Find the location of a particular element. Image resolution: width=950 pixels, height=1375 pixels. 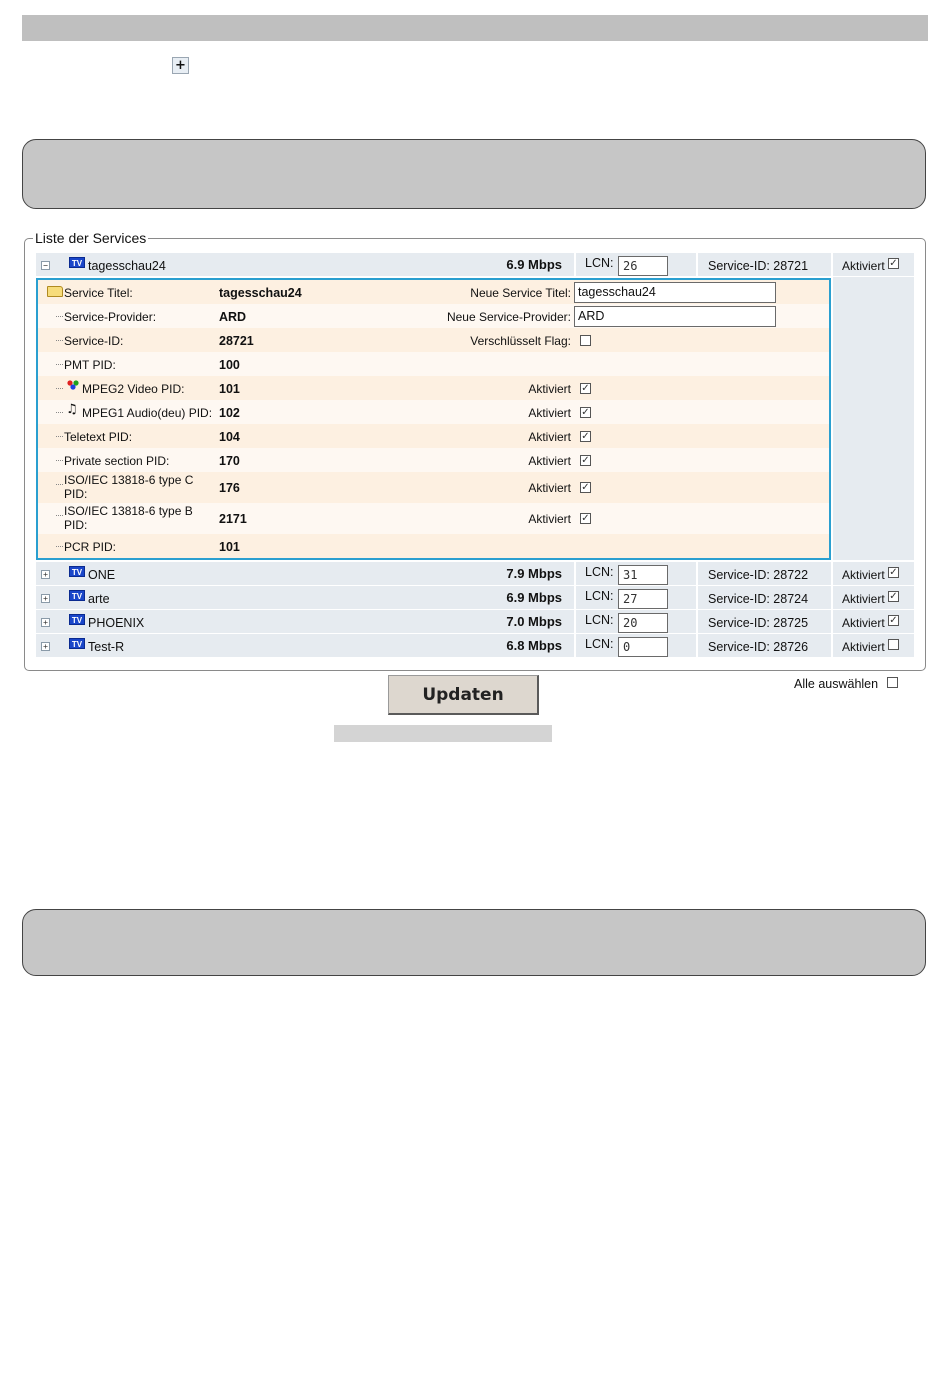

encrypted-flag-checkbox is located at coordinates (585, 340).